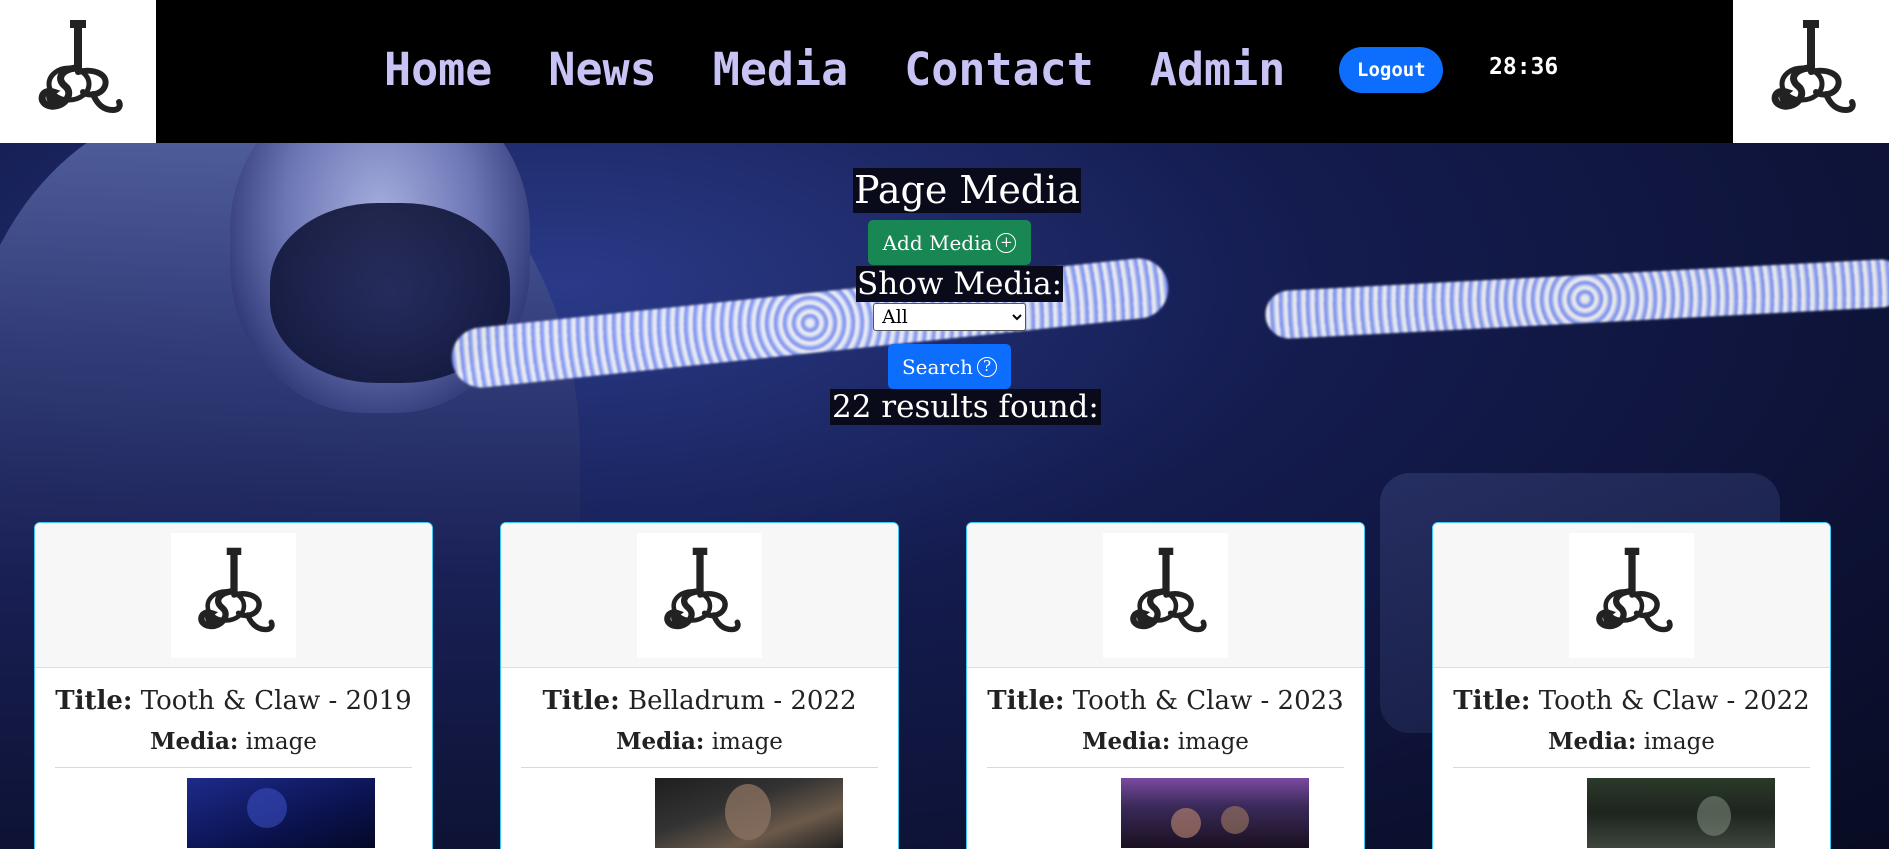 This screenshot has height=849, width=1889. What do you see at coordinates (937, 242) in the screenshot?
I see `add-media-label: Add Media` at bounding box center [937, 242].